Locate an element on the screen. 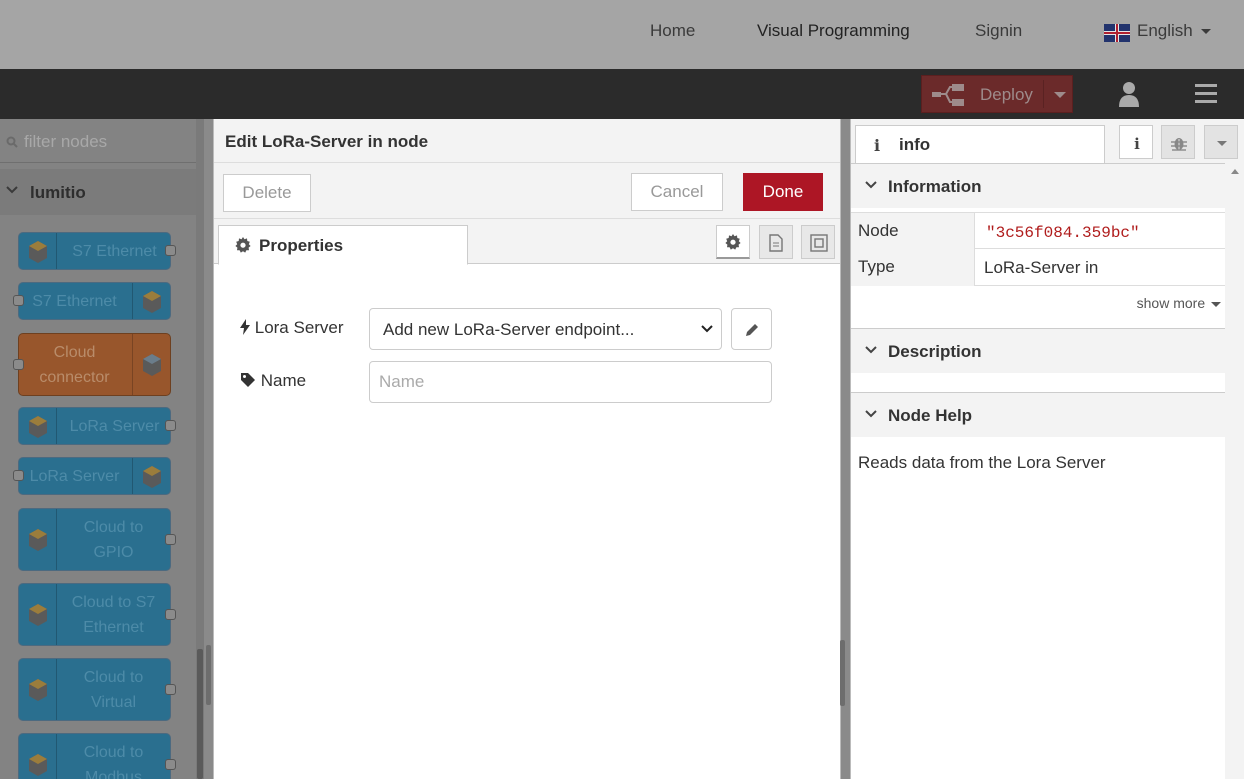 This screenshot has width=1244, height=779. sidebar-menu-button is located at coordinates (1221, 142).